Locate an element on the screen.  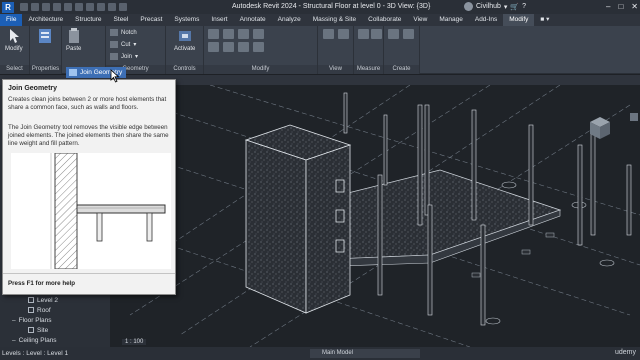
controls-panel-label: Controls is located at coordinates (184, 69).